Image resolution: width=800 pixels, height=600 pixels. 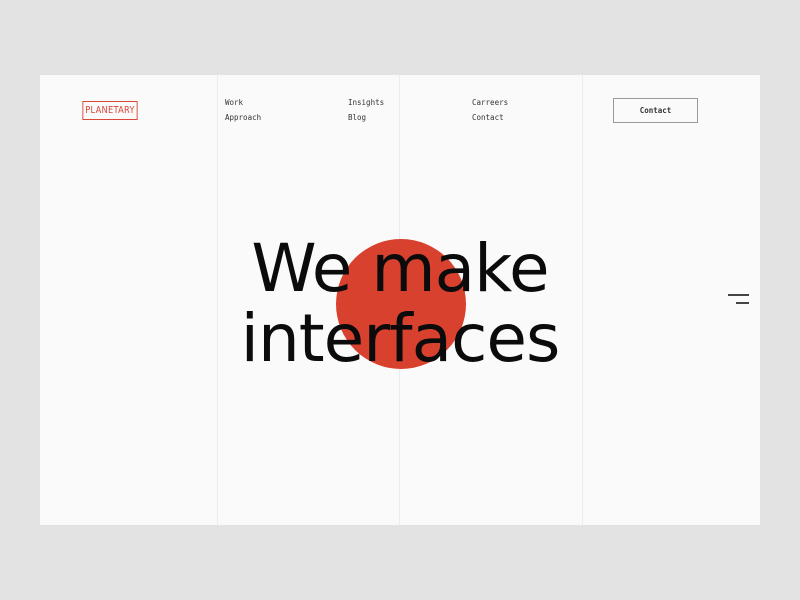 What do you see at coordinates (400, 268) in the screenshot?
I see `hero-headline-line-1: We make` at bounding box center [400, 268].